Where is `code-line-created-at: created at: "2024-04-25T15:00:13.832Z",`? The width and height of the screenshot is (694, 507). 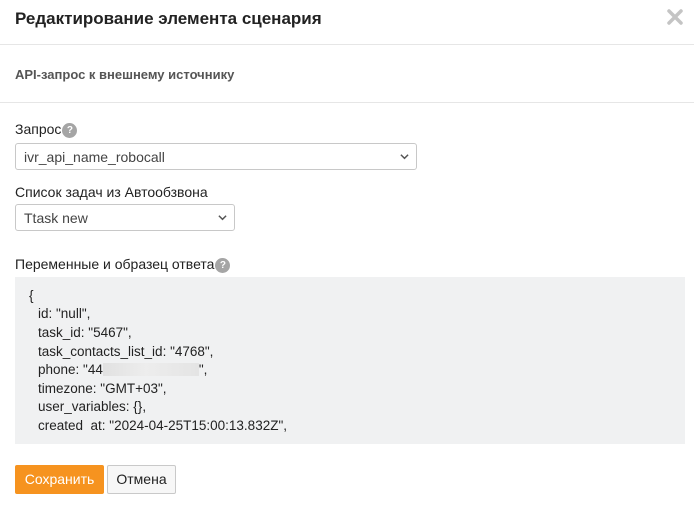 code-line-created-at: created at: "2024-04-25T15:00:13.832Z", is located at coordinates (162, 425).